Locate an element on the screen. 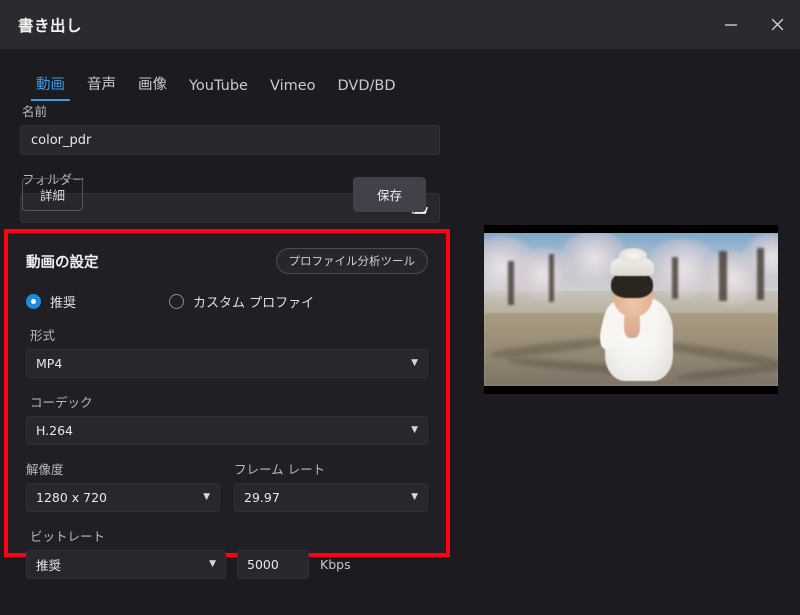 This screenshot has height=615, width=800. radio-recommended-label: 推奨 is located at coordinates (63, 303).